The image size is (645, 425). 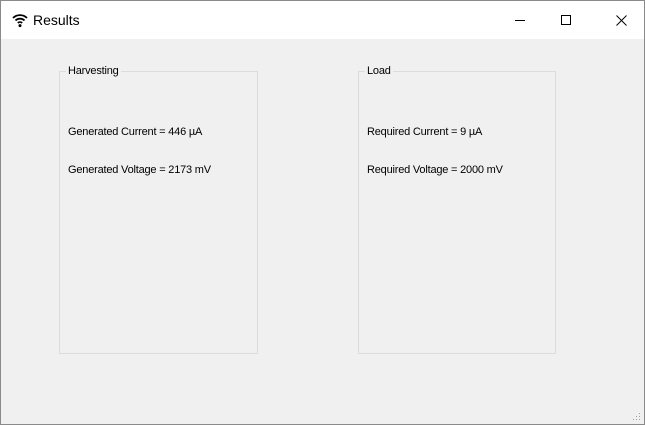 What do you see at coordinates (636, 416) in the screenshot?
I see `resize-grip-icon` at bounding box center [636, 416].